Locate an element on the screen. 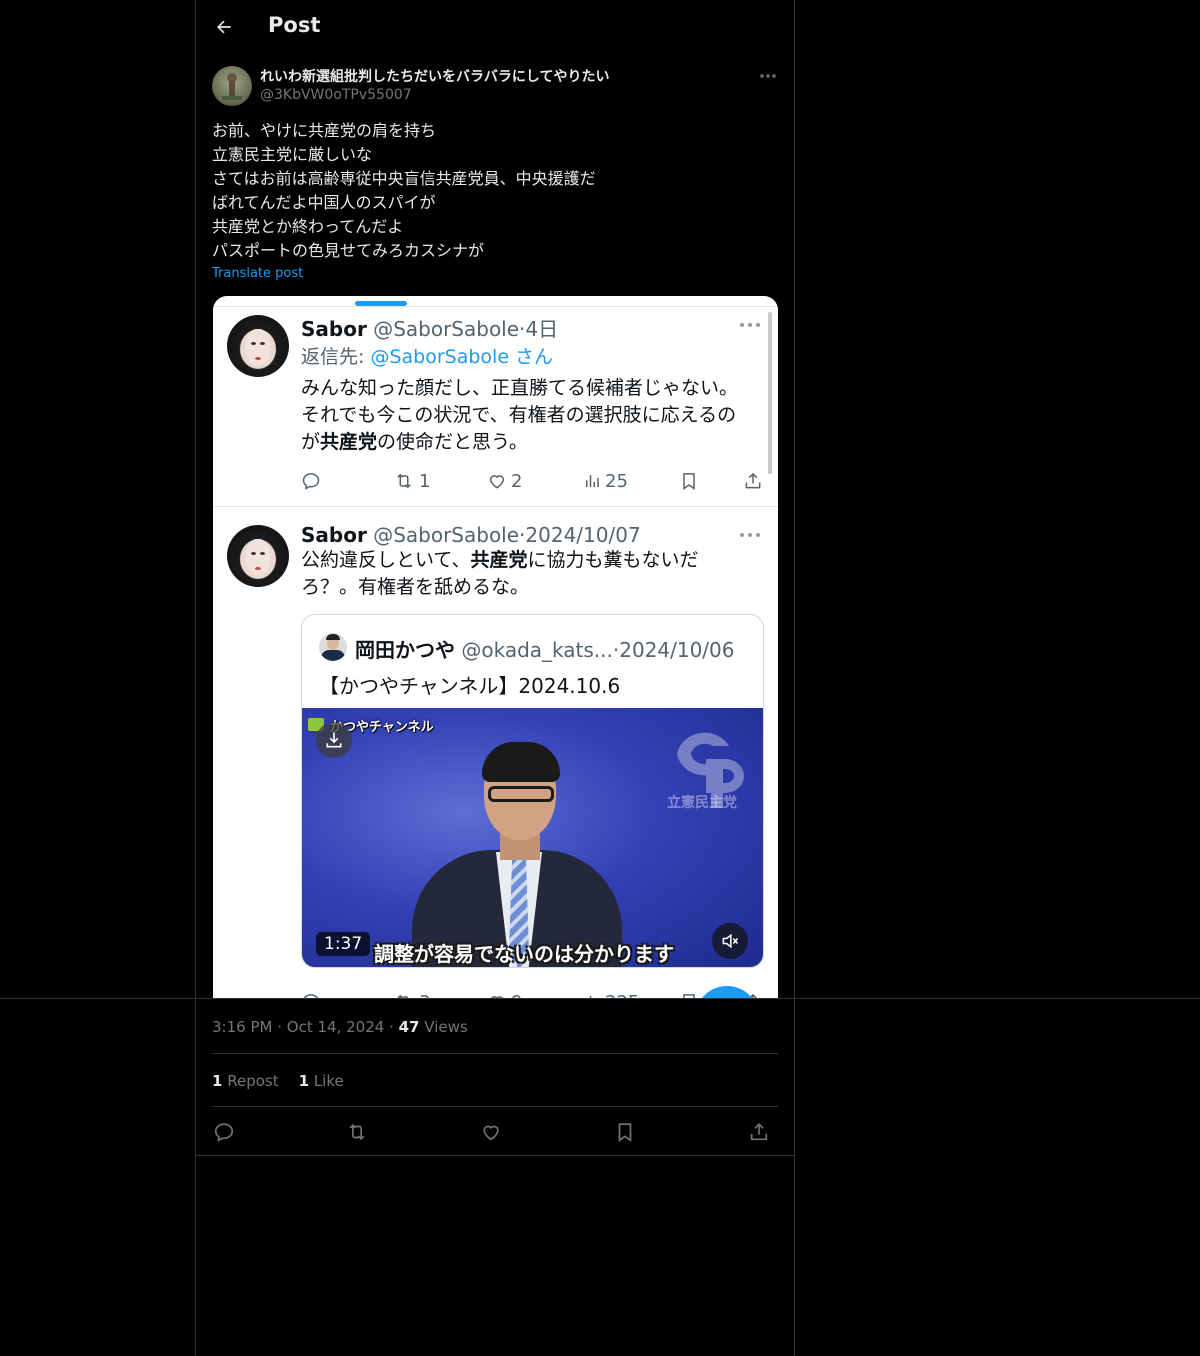  party-logo-text: 立憲民主党 is located at coordinates (702, 803).